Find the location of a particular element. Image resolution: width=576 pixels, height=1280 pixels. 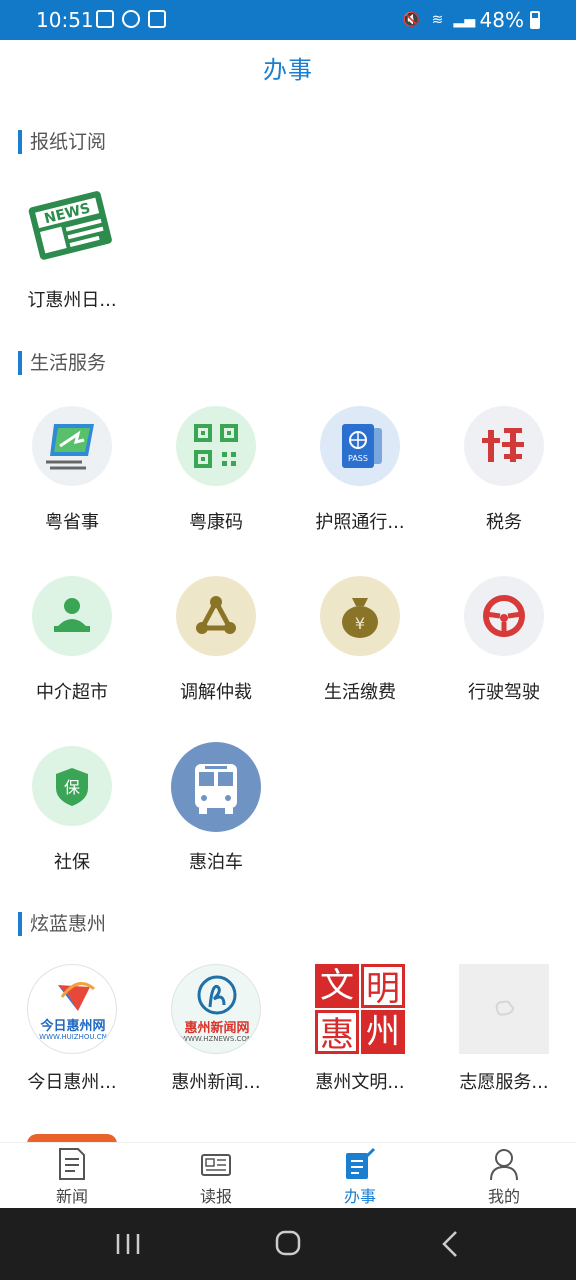

nav-label: 读报 is located at coordinates (215, 1196).